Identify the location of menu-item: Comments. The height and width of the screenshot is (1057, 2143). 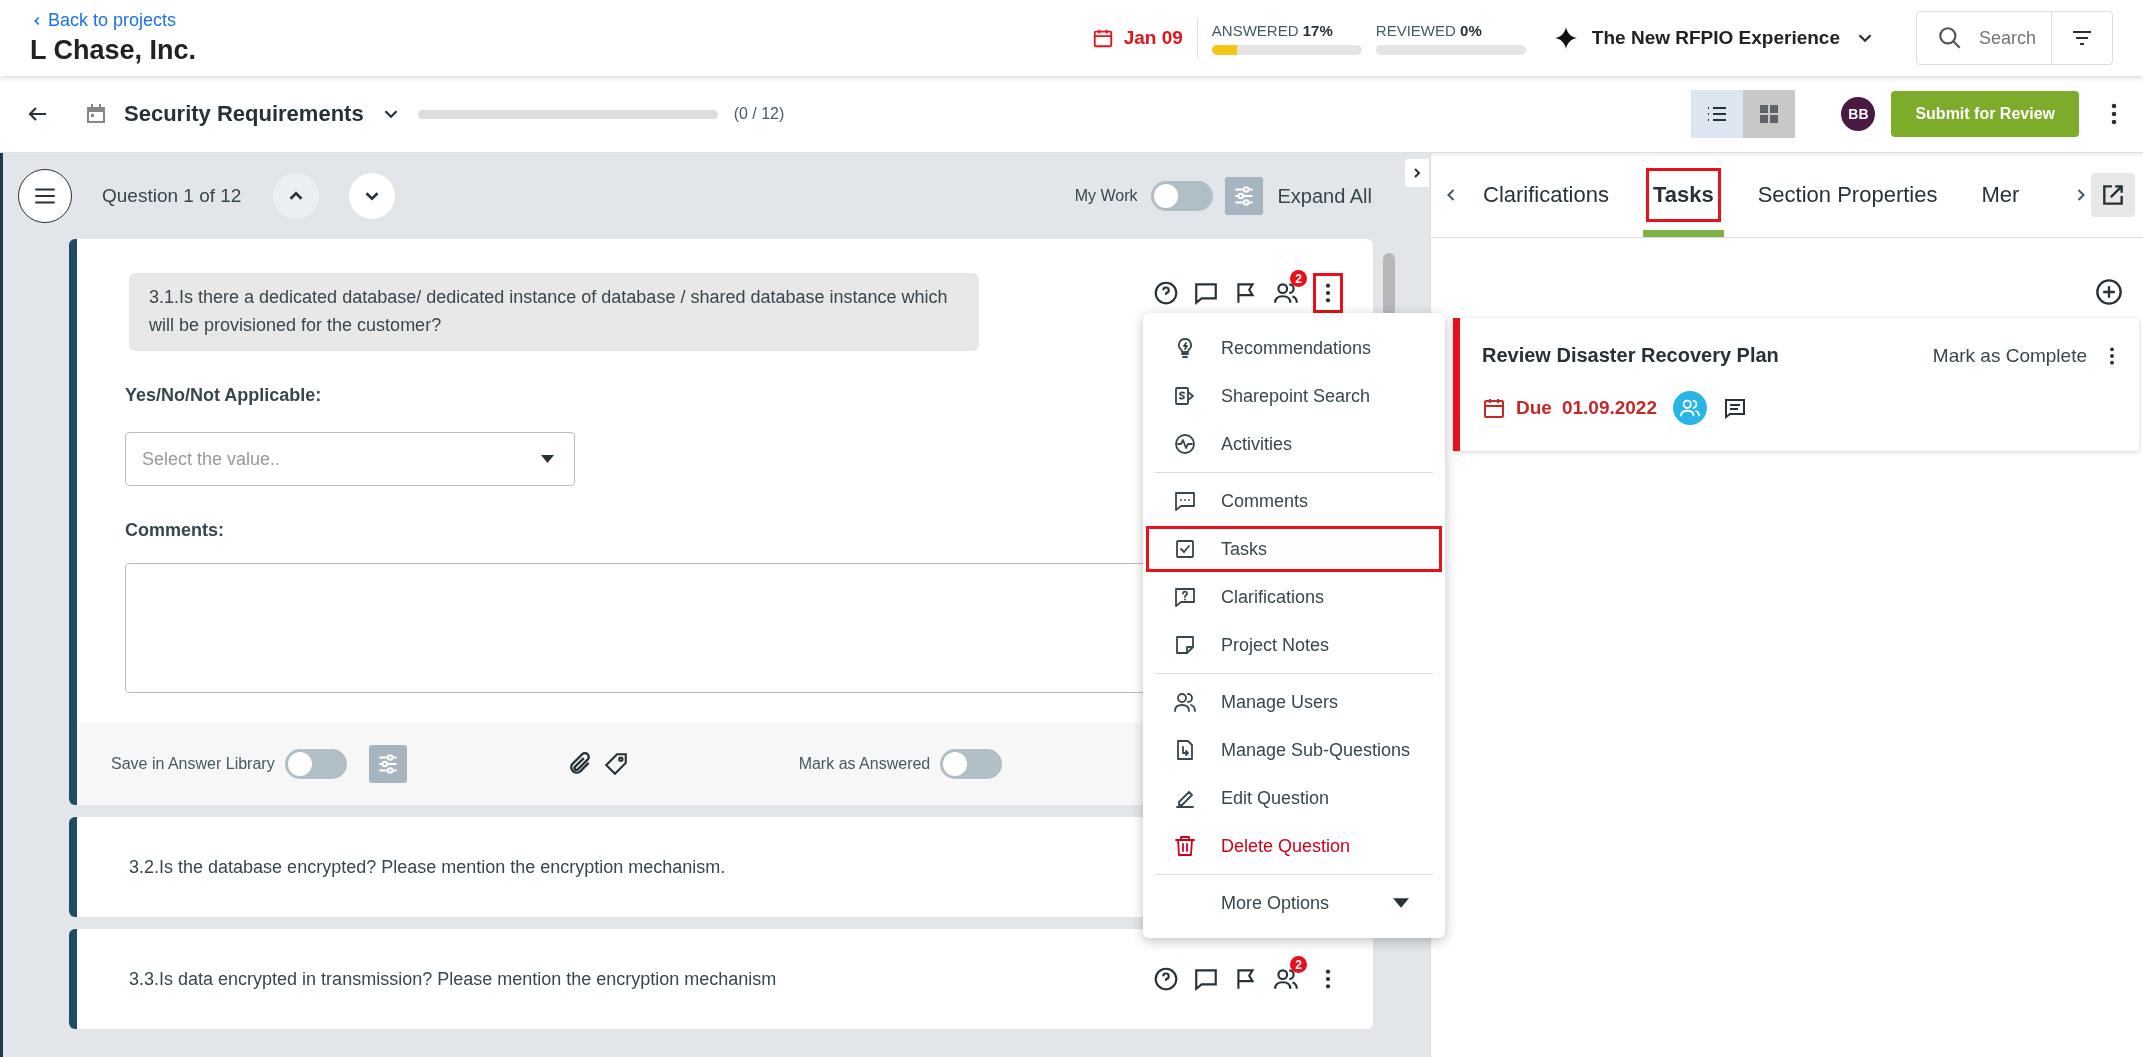
(1294, 501).